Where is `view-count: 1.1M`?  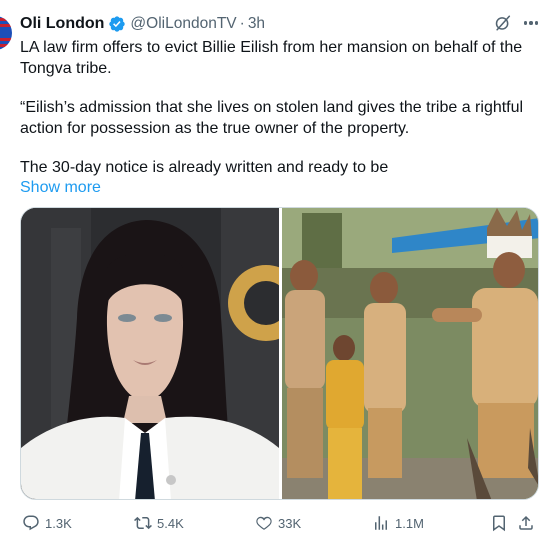
view-count: 1.1M is located at coordinates (409, 523).